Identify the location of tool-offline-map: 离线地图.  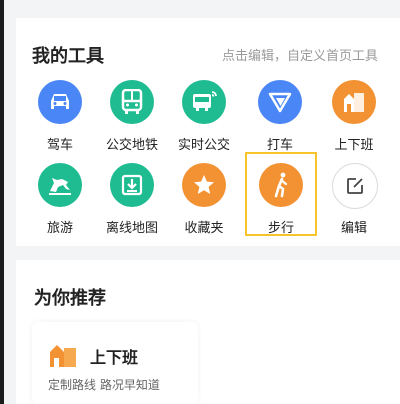
(132, 208).